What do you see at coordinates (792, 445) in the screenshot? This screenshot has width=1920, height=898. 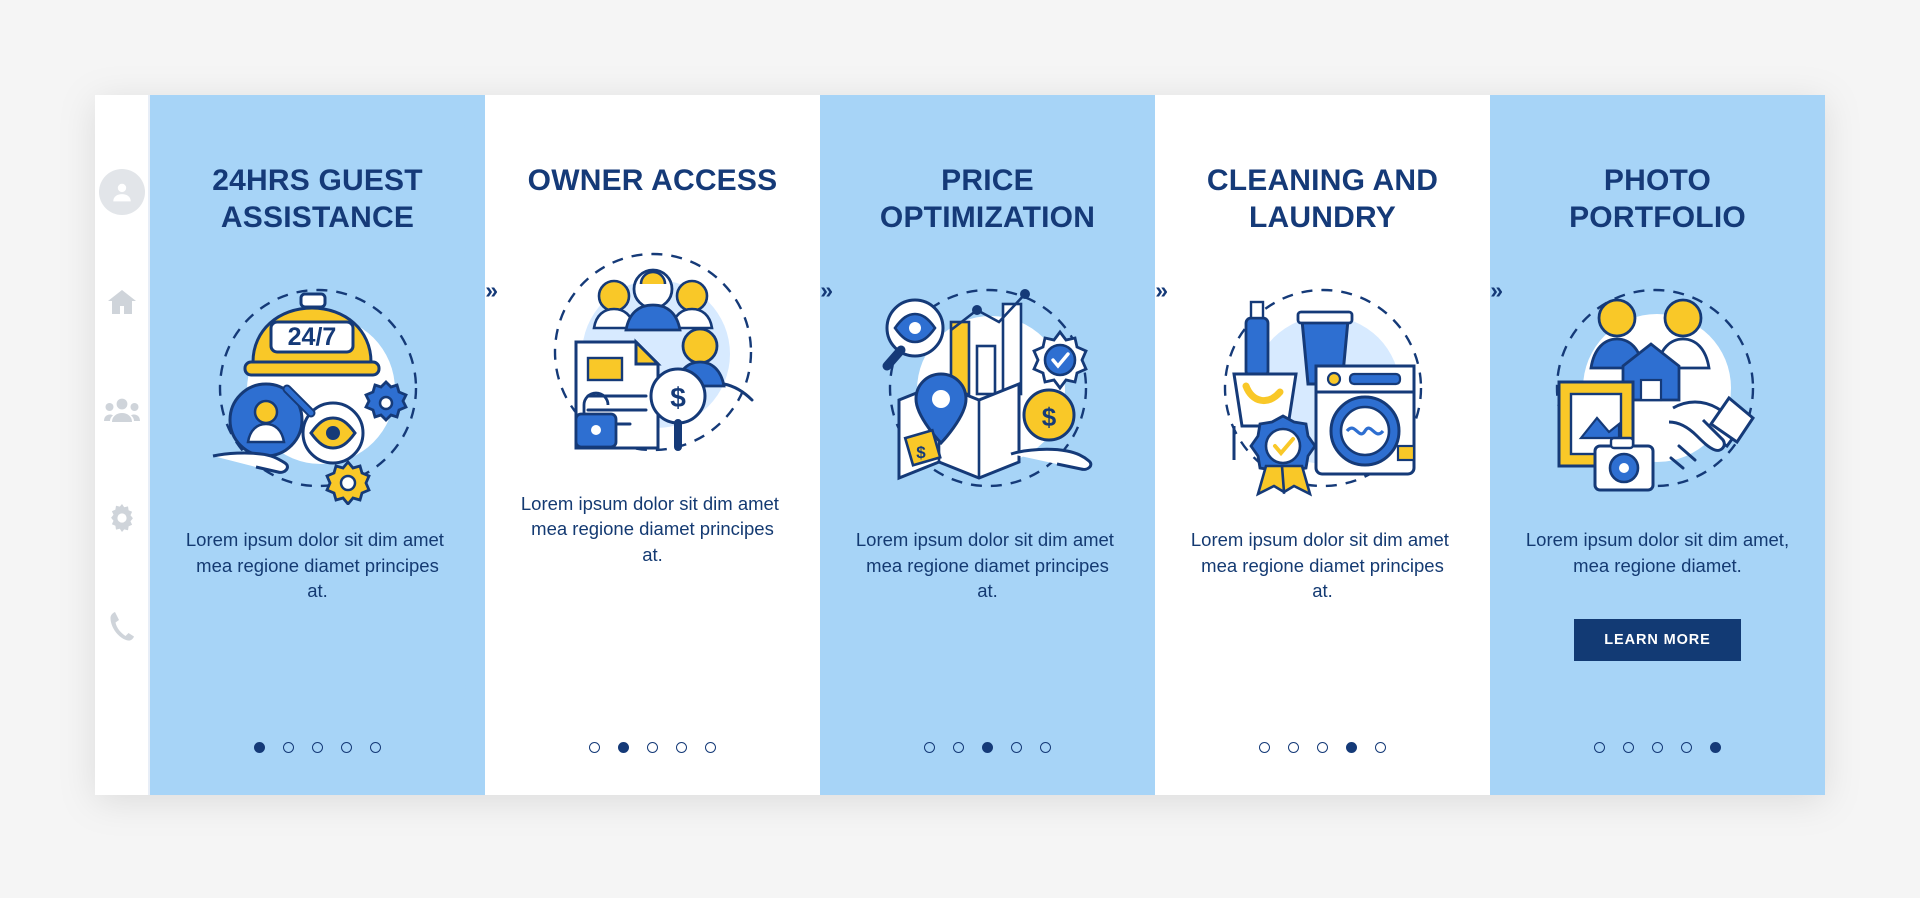 I see `panel-wave-edge` at bounding box center [792, 445].